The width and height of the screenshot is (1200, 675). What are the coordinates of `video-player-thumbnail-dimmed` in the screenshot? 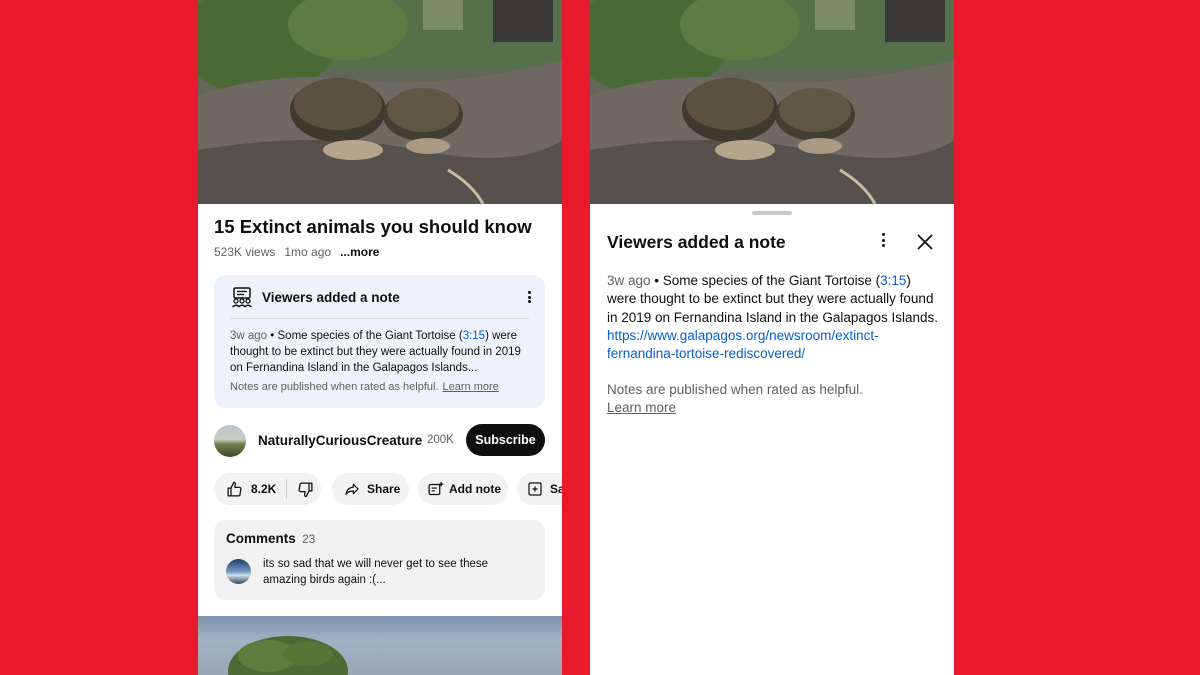 It's located at (772, 102).